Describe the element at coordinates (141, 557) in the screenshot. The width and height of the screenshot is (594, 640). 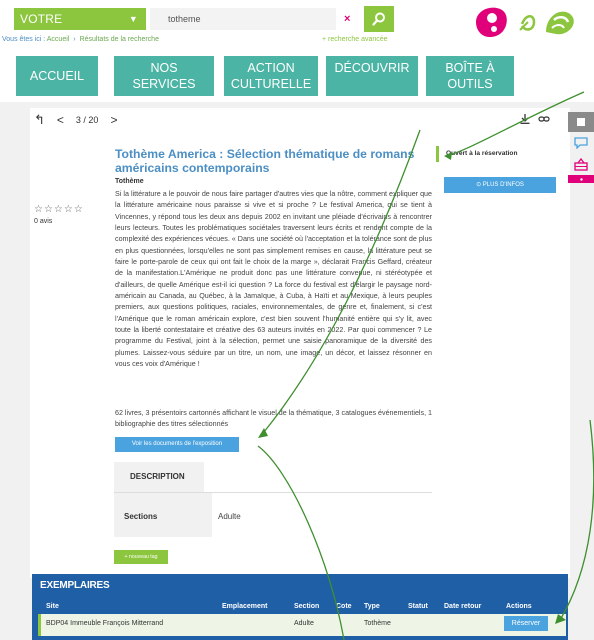
I see `new-tag-button: + nouveau tag` at that location.